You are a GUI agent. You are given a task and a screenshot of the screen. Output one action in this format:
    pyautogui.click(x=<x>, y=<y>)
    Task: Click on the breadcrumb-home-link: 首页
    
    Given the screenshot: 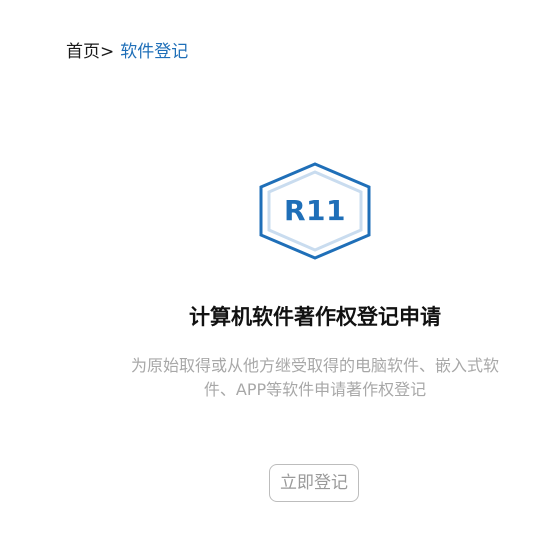 What is the action you would take?
    pyautogui.click(x=83, y=52)
    